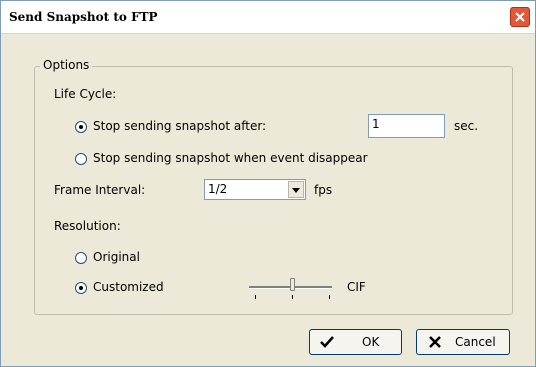 The width and height of the screenshot is (536, 367). Describe the element at coordinates (81, 127) in the screenshot. I see `stop-after-radio` at that location.